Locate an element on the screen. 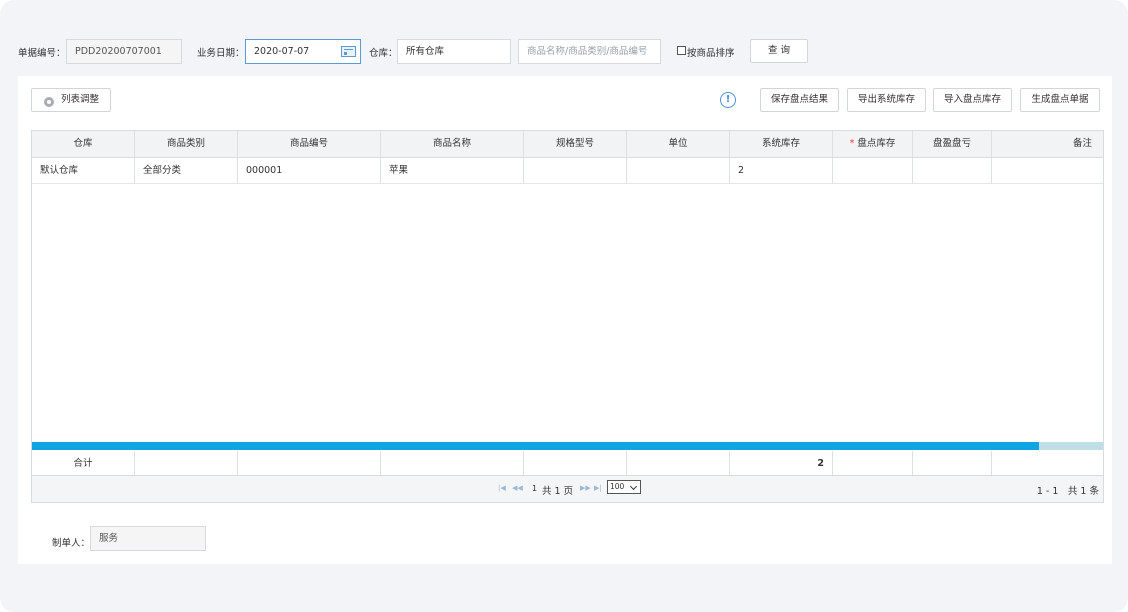 The width and height of the screenshot is (1128, 612). generate-count-doc-button: 生成盘点单据 is located at coordinates (1060, 100).